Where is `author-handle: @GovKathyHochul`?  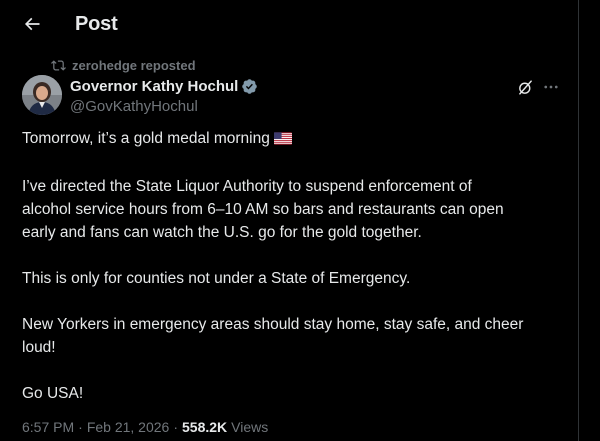 author-handle: @GovKathyHochul is located at coordinates (164, 106).